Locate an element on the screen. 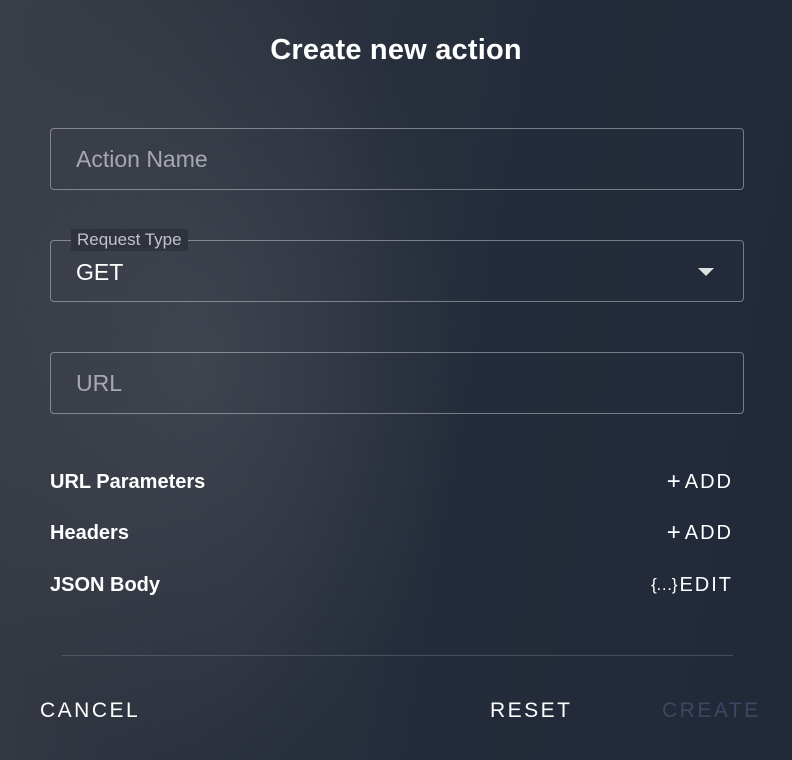 Image resolution: width=792 pixels, height=760 pixels. footer-divider is located at coordinates (397, 655).